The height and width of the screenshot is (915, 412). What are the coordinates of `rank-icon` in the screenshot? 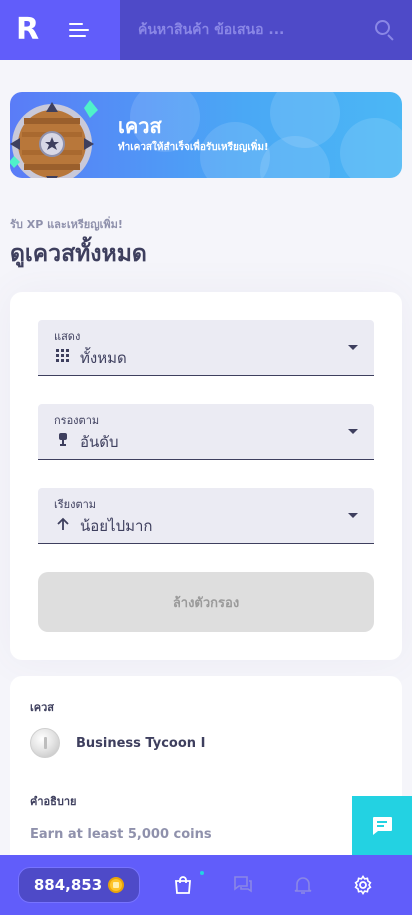 It's located at (63, 439).